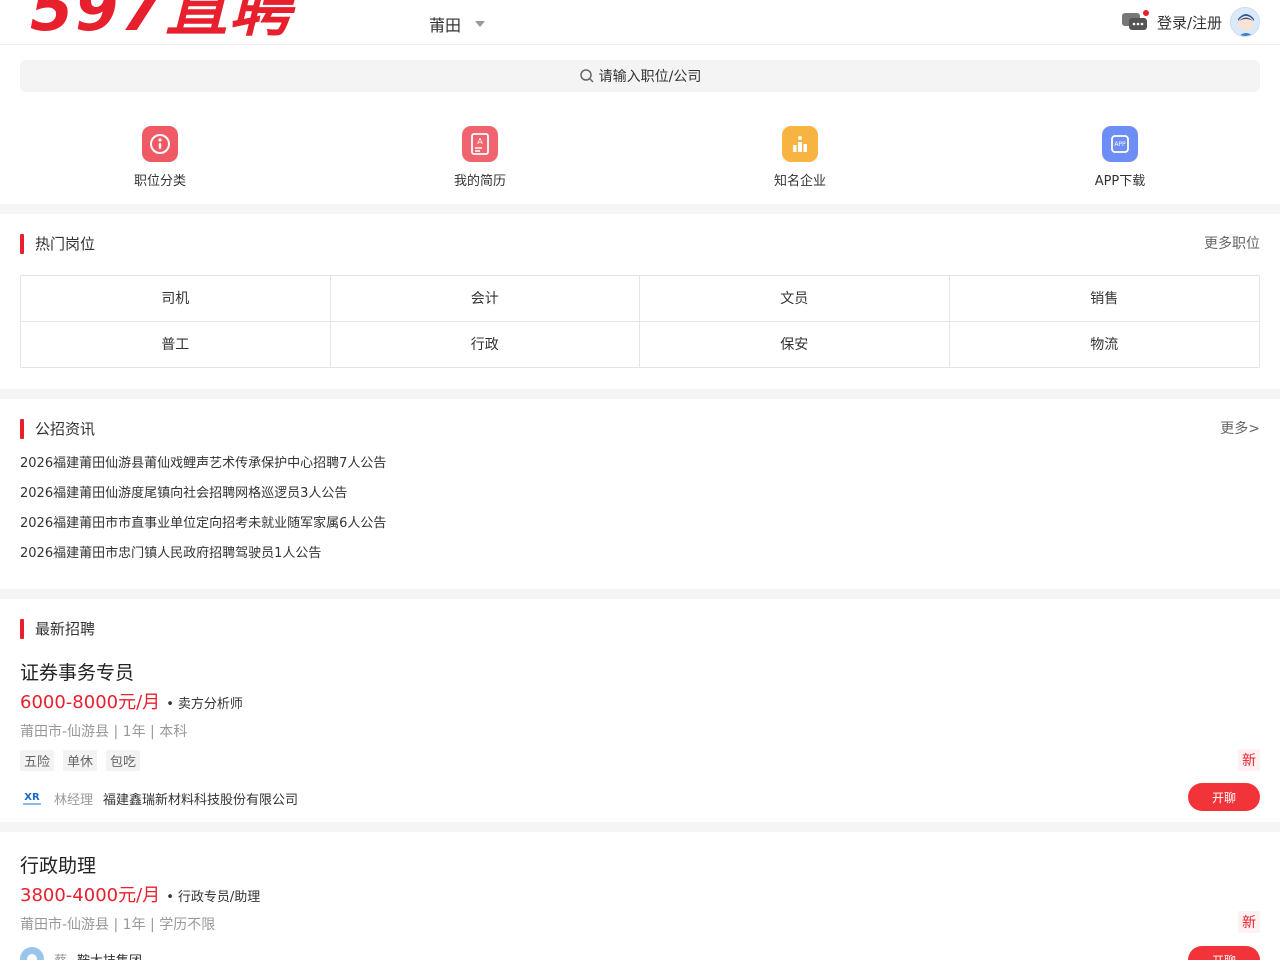  I want to click on hot-job-item: 文员, so click(795, 299).